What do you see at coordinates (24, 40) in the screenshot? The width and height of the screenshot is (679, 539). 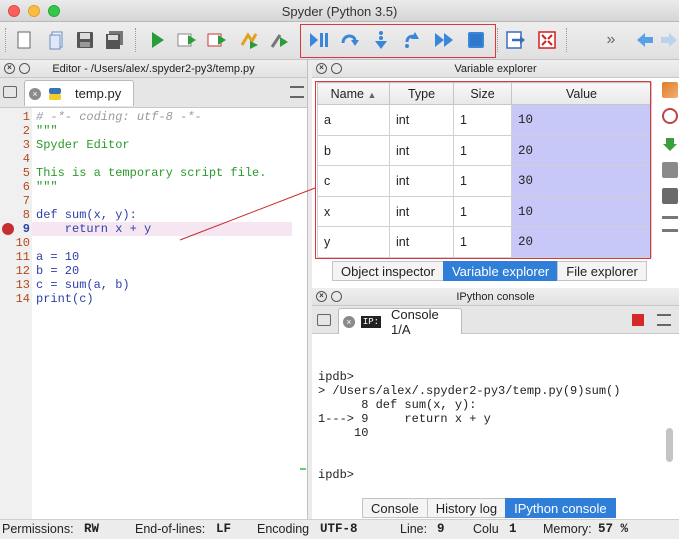 I see `new-file-icon` at bounding box center [24, 40].